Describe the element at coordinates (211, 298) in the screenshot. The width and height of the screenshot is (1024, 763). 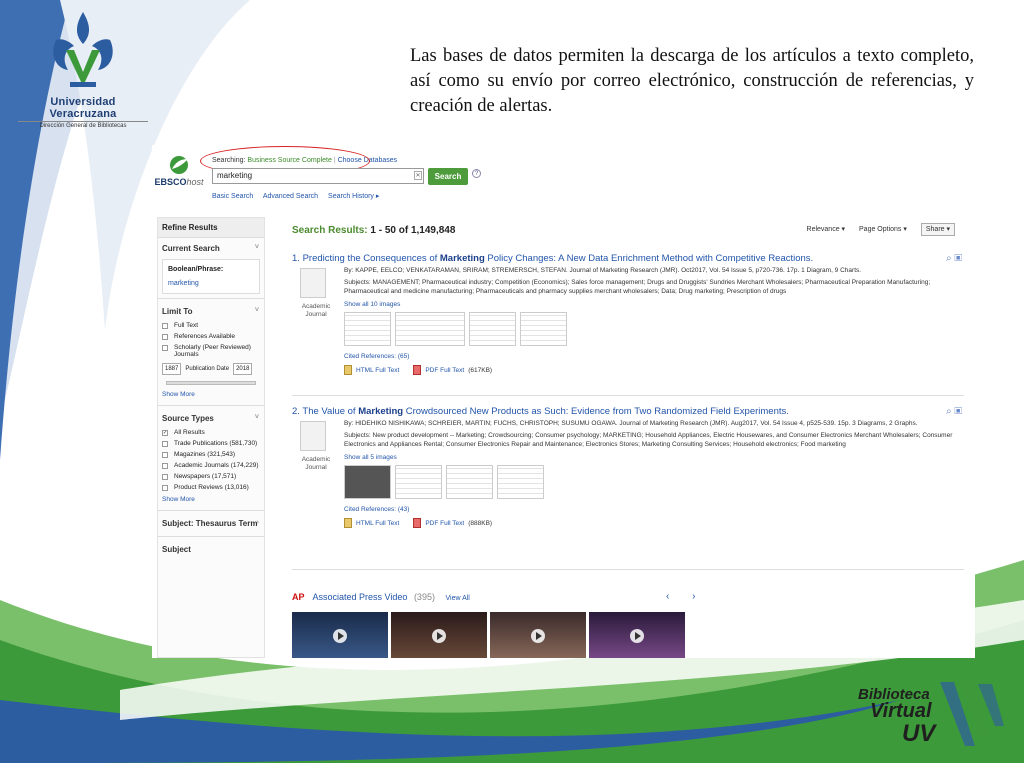
I see `divider` at that location.